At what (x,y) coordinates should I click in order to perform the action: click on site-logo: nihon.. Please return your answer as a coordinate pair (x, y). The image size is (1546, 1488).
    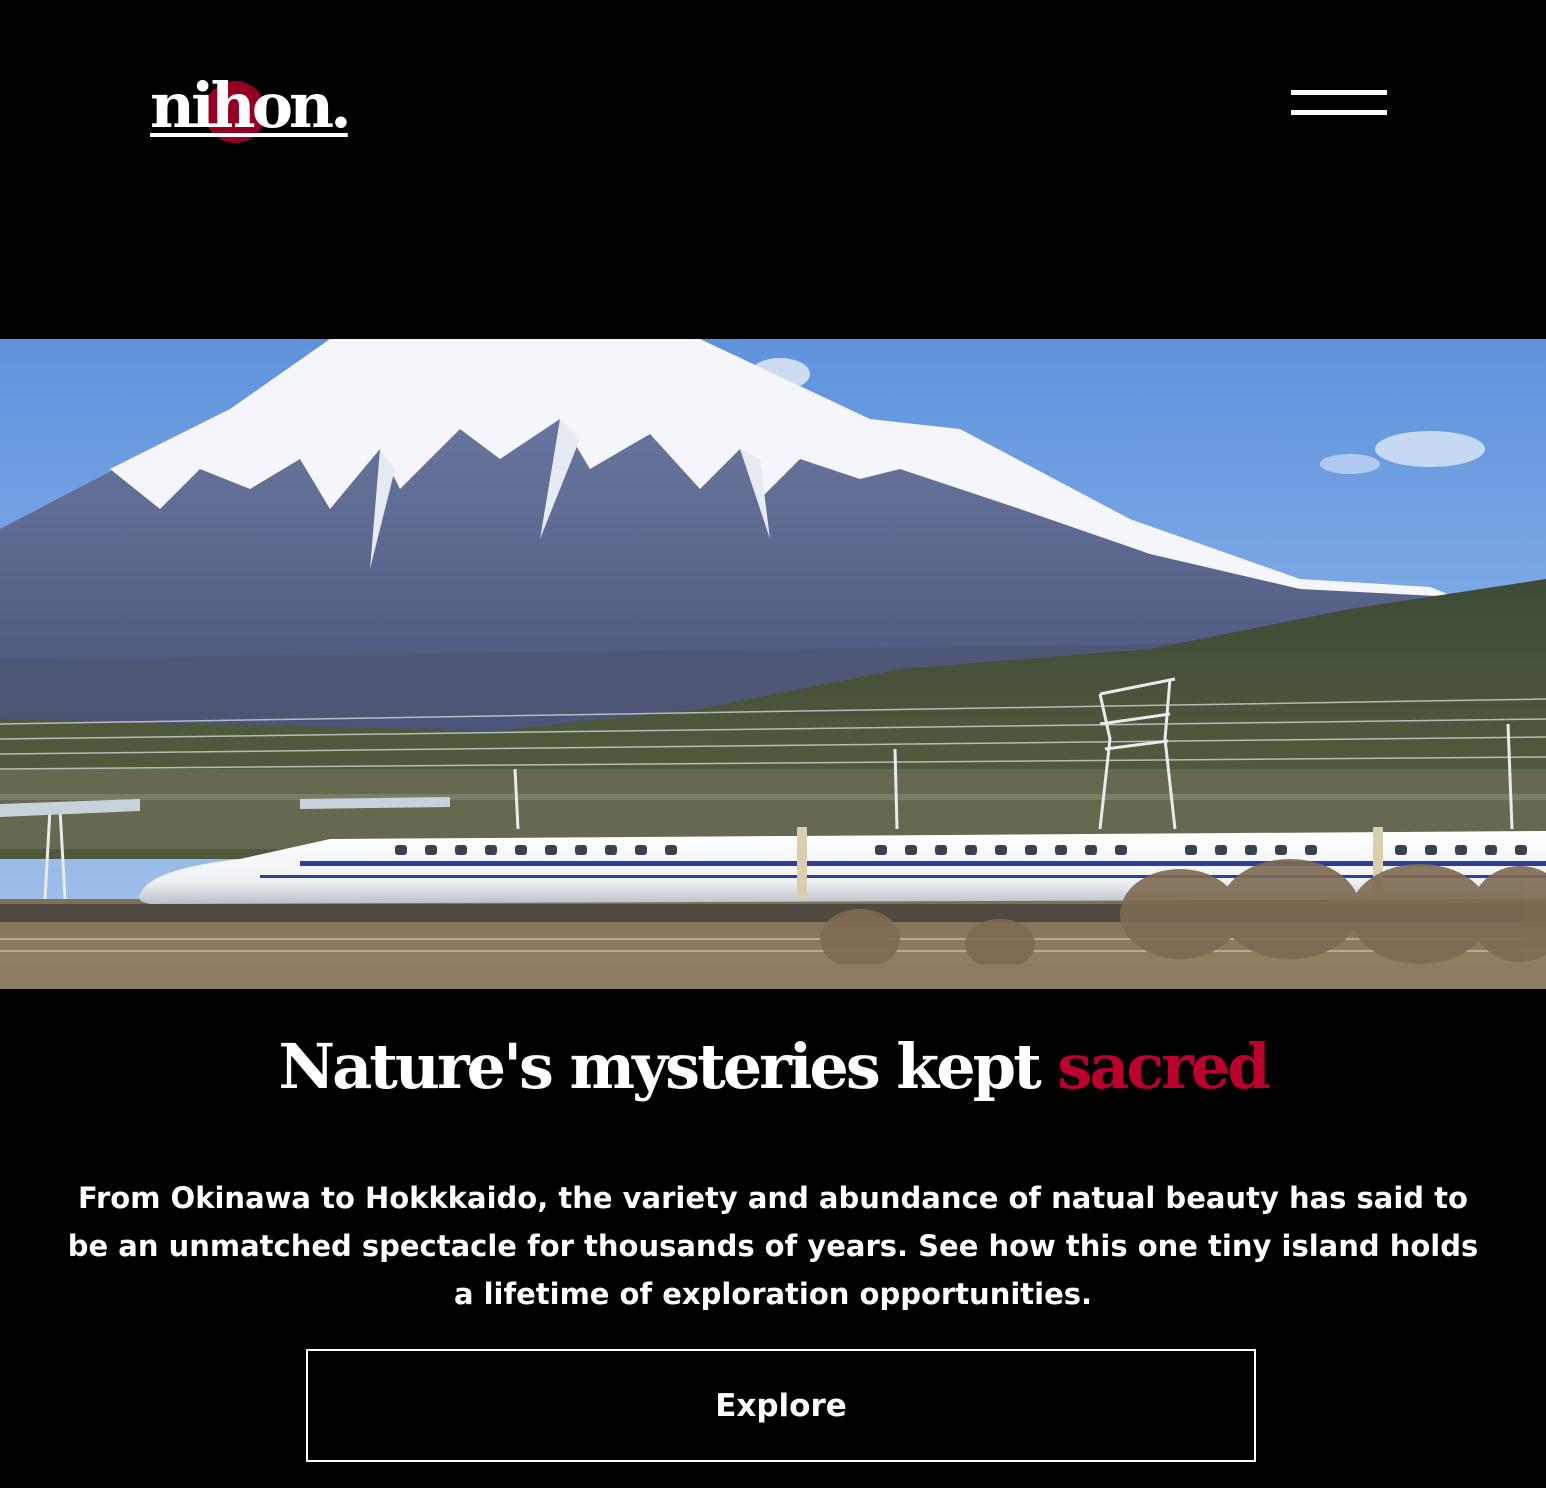
    Looking at the image, I should click on (251, 106).